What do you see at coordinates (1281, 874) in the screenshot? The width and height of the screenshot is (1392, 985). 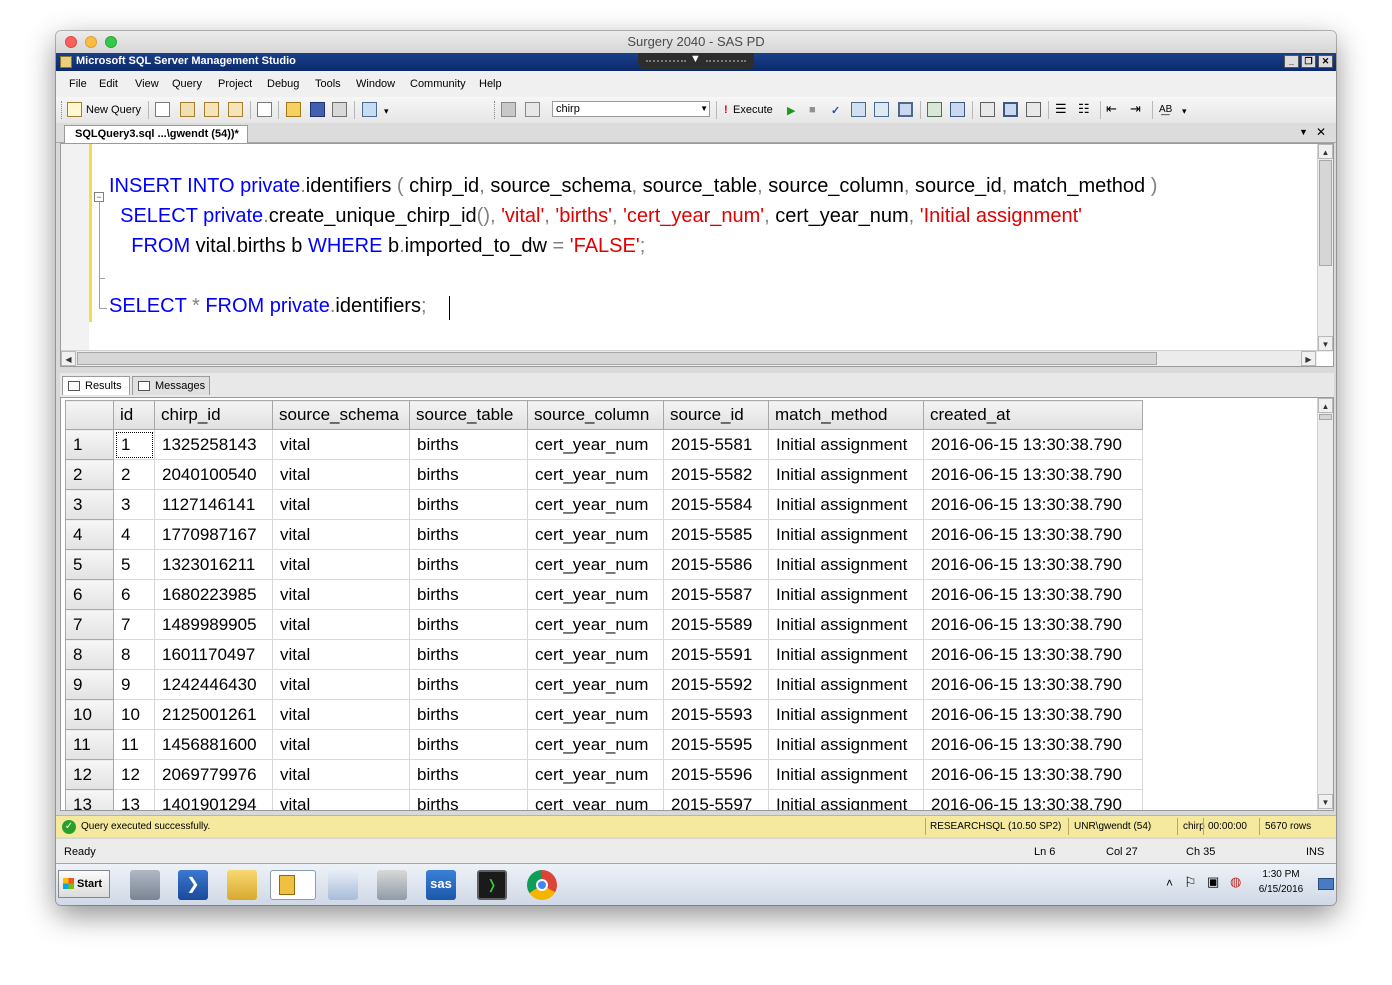 I see `clock-time: 1:30 PM` at bounding box center [1281, 874].